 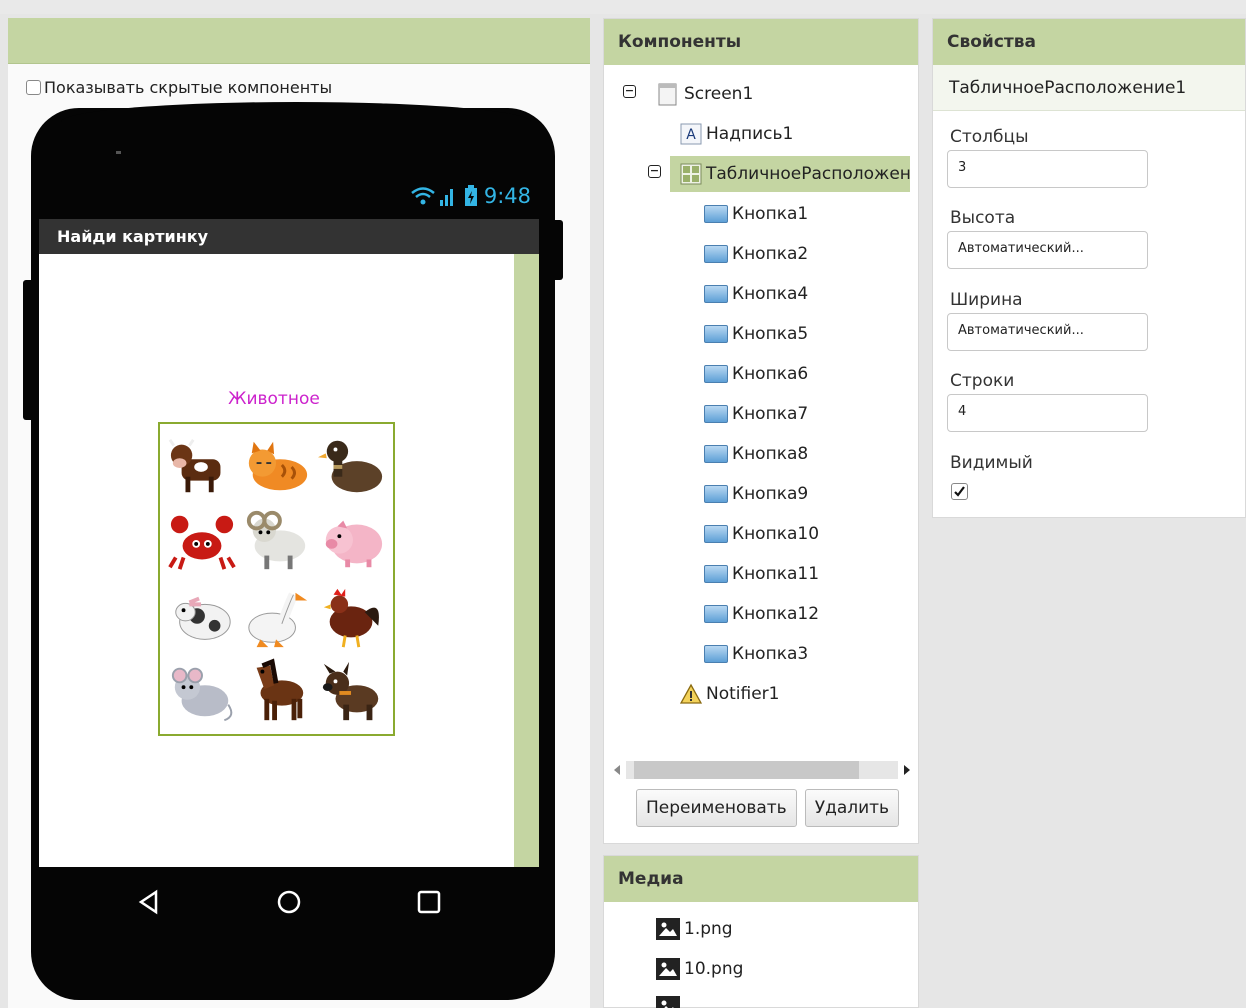 I want to click on horse-button, so click(x=276, y=693).